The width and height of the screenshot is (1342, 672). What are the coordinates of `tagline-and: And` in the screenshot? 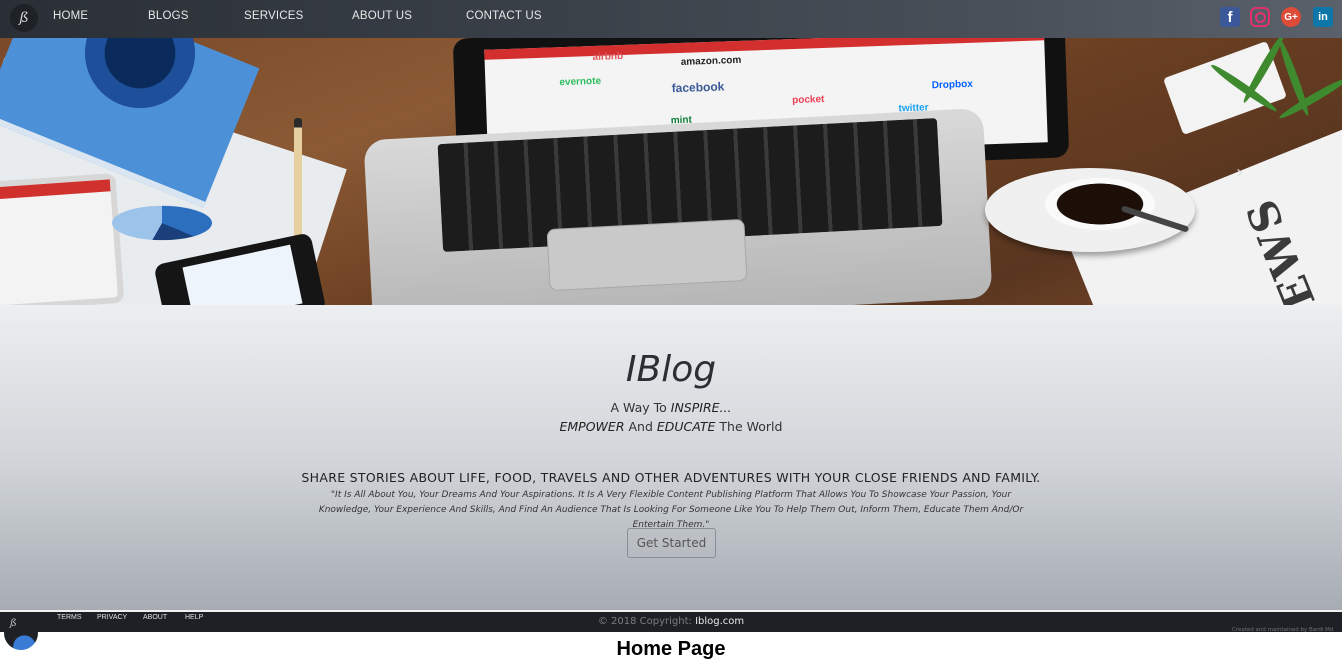 It's located at (640, 426).